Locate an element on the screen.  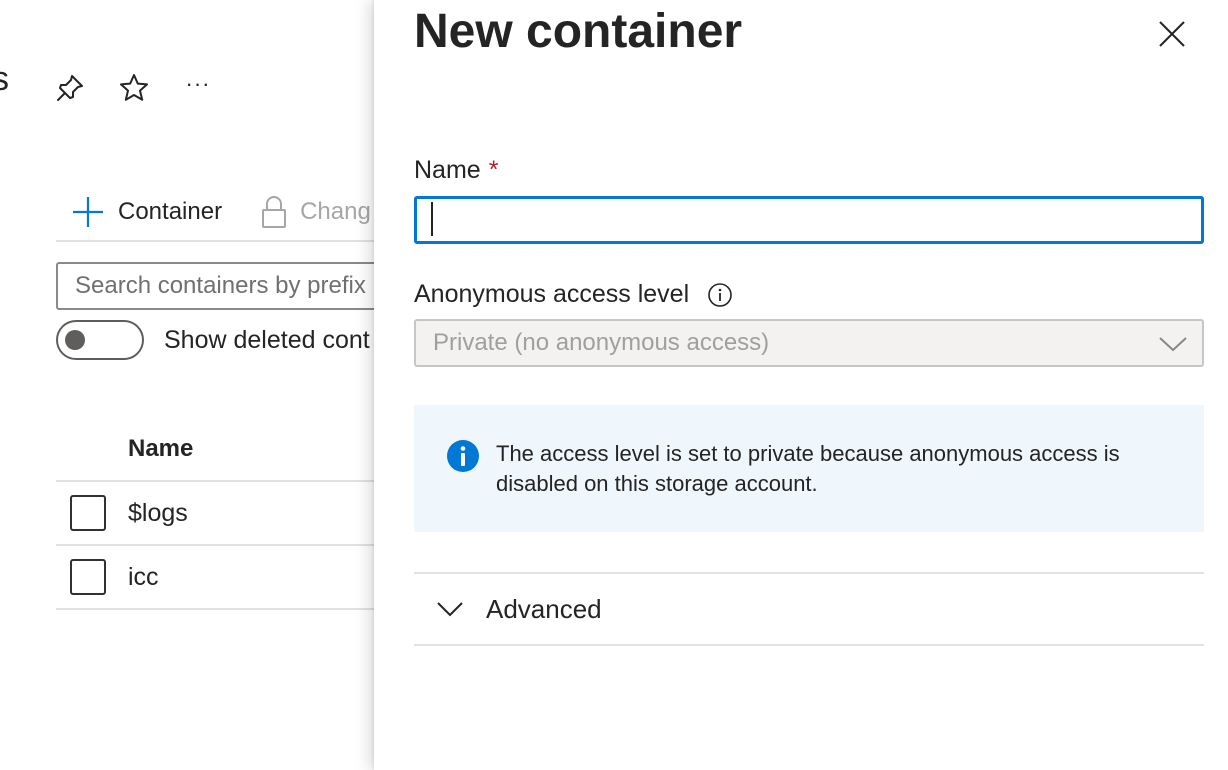
more-icon: ··· is located at coordinates (198, 84).